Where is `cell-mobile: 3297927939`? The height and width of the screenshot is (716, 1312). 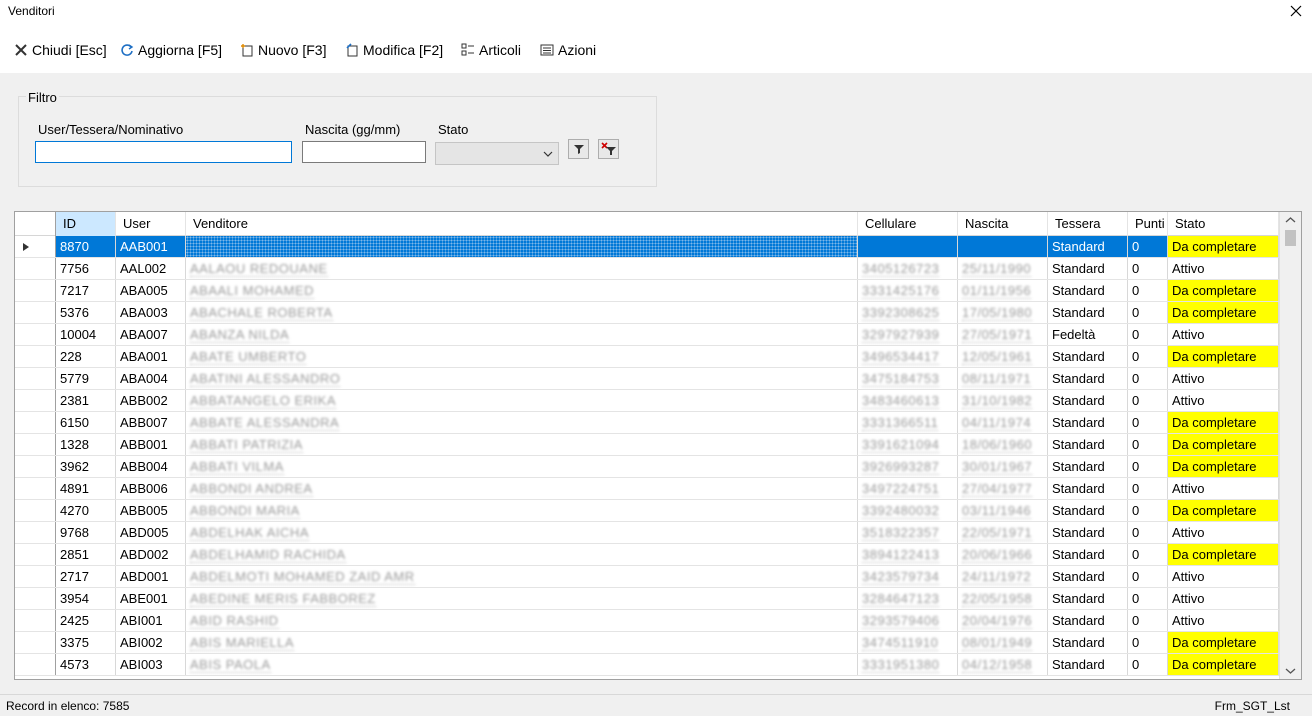 cell-mobile: 3297927939 is located at coordinates (908, 334).